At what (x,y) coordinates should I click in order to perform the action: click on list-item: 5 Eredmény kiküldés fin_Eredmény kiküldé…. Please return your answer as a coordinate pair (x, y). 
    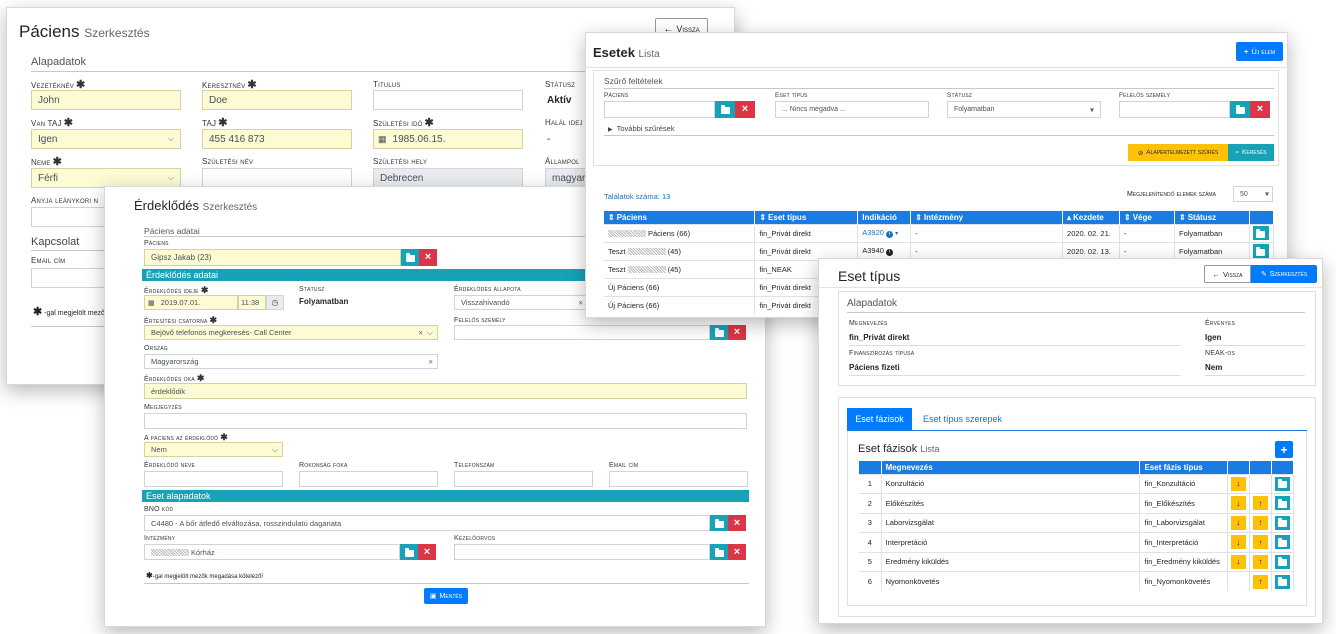
    Looking at the image, I should click on (1077, 561).